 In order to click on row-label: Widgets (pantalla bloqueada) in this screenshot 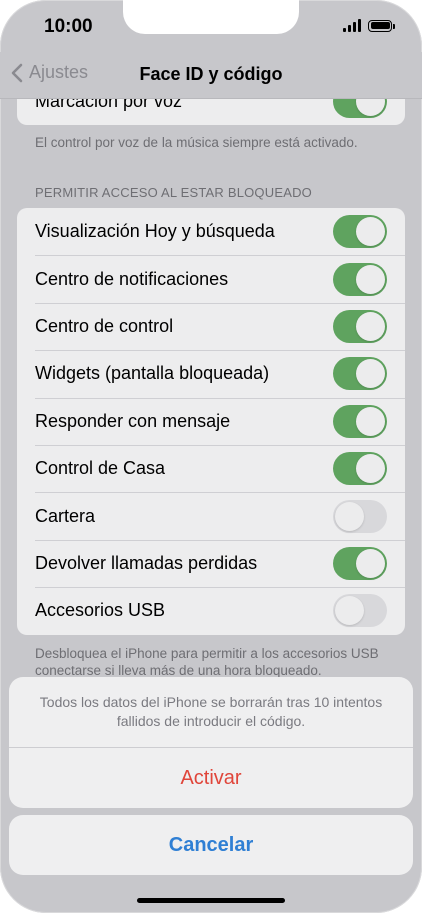, I will do `click(152, 373)`.